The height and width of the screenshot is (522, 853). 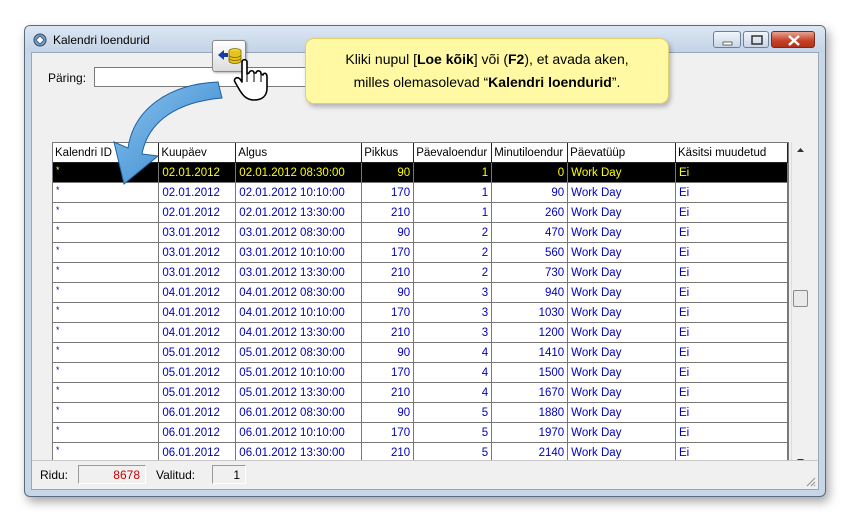 I want to click on cell-minute-counter: 470, so click(x=530, y=232).